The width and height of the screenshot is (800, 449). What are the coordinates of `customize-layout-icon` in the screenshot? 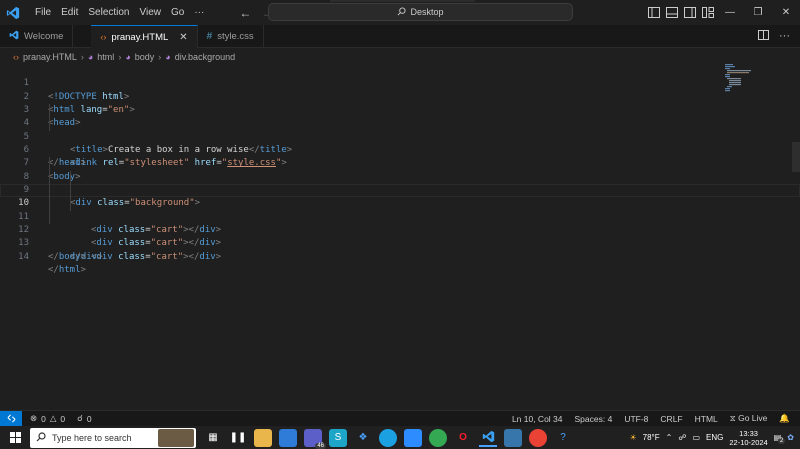 It's located at (708, 12).